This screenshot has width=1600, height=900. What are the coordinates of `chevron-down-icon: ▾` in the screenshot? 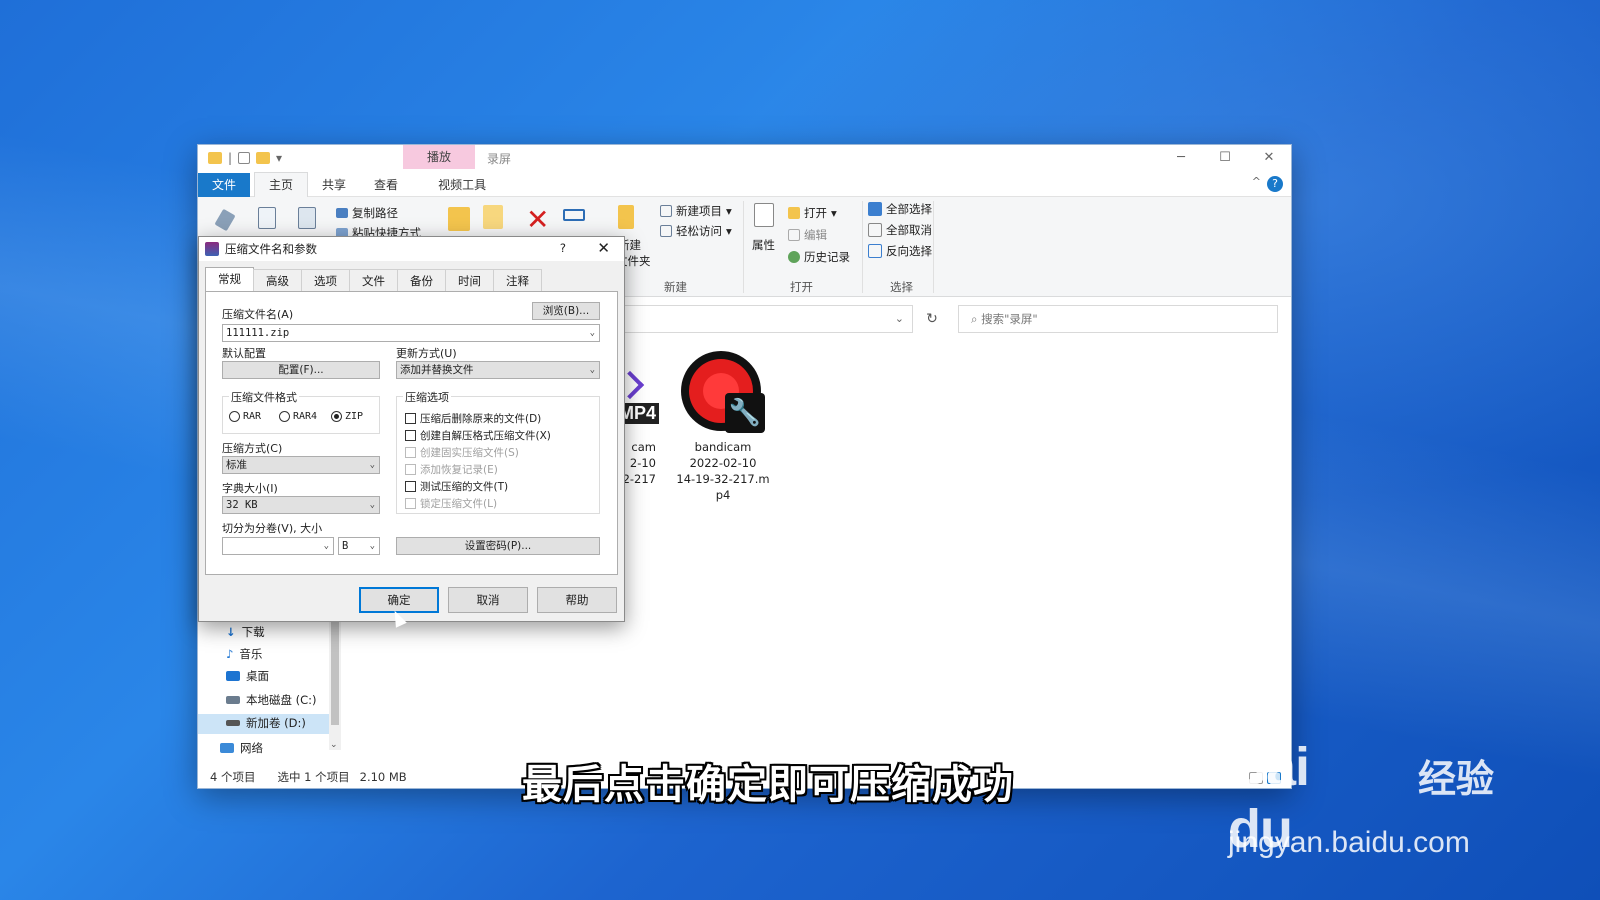 It's located at (279, 158).